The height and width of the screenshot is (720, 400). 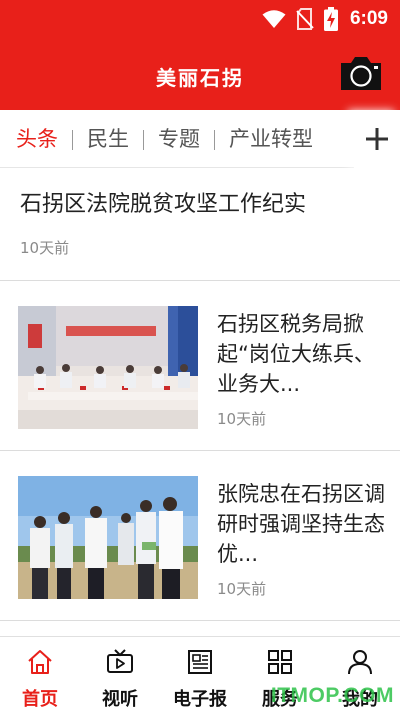 What do you see at coordinates (200, 662) in the screenshot?
I see `newspaper-icon` at bounding box center [200, 662].